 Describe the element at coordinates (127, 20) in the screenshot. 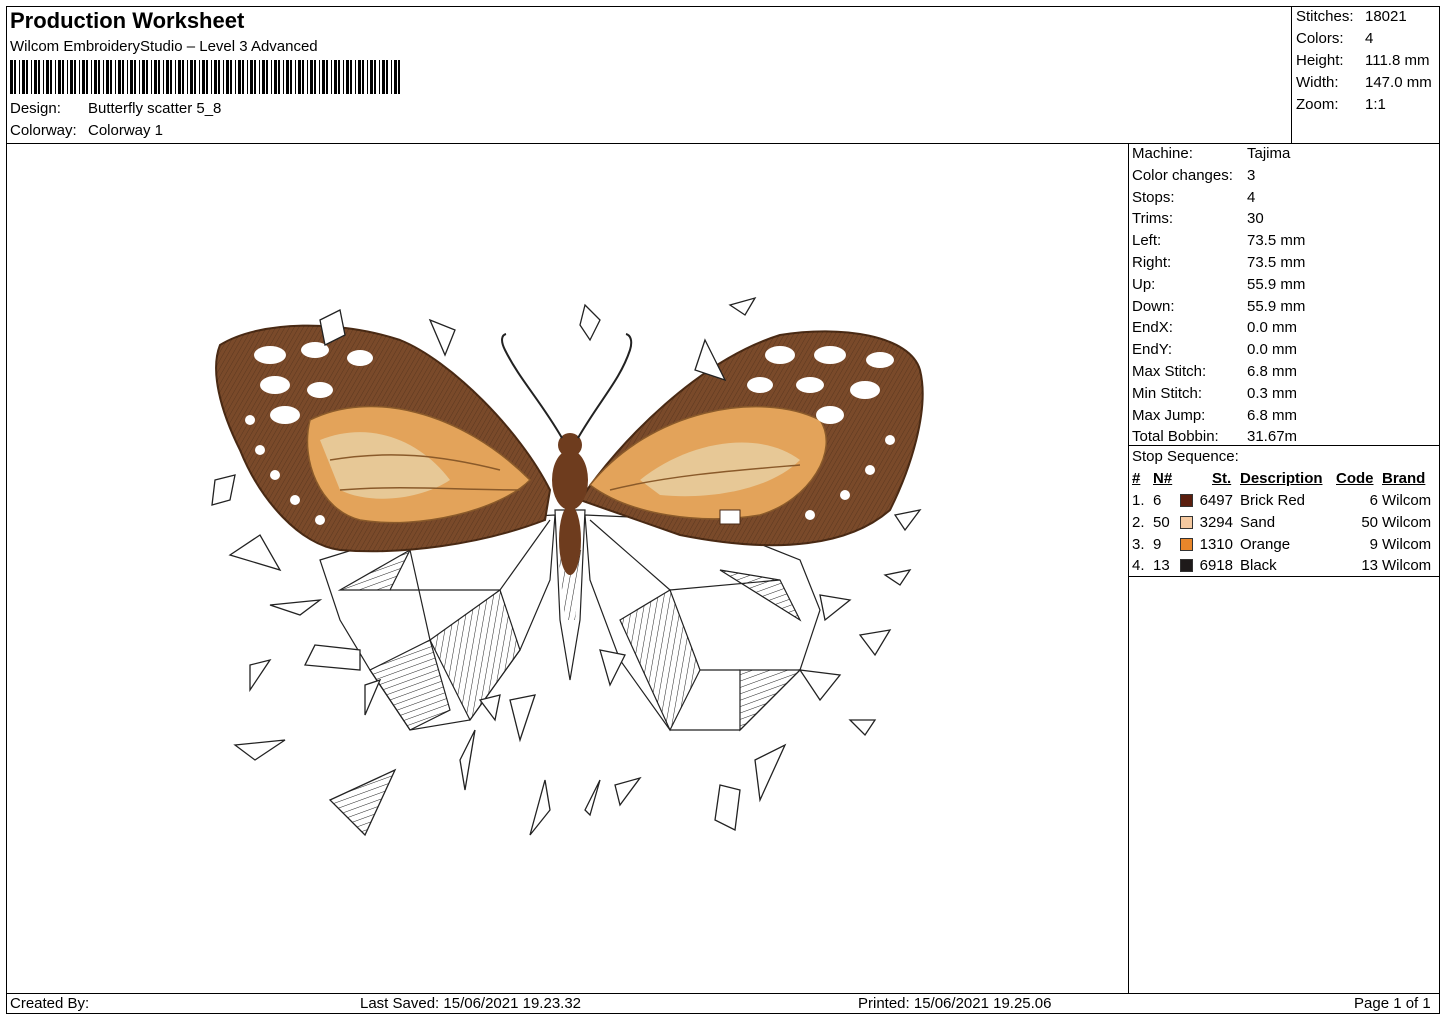

I see `page-title: Production Worksheet` at that location.